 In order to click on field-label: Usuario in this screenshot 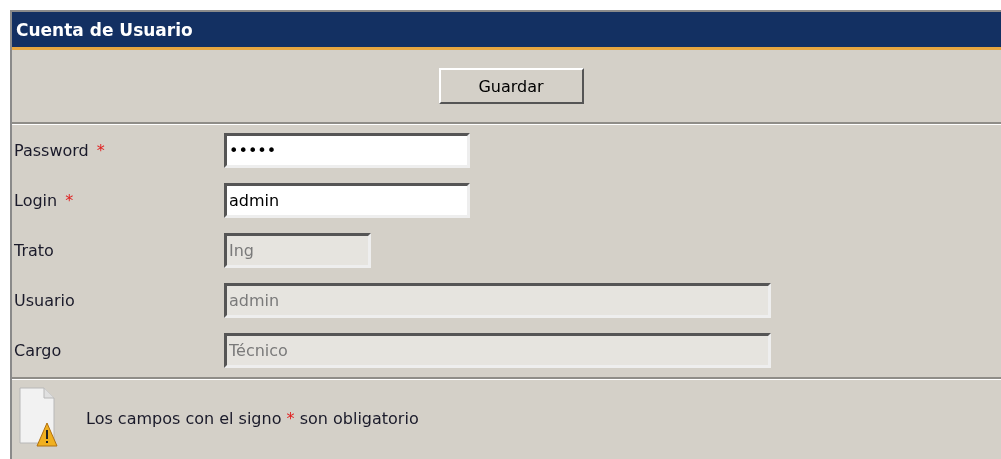, I will do `click(44, 300)`.